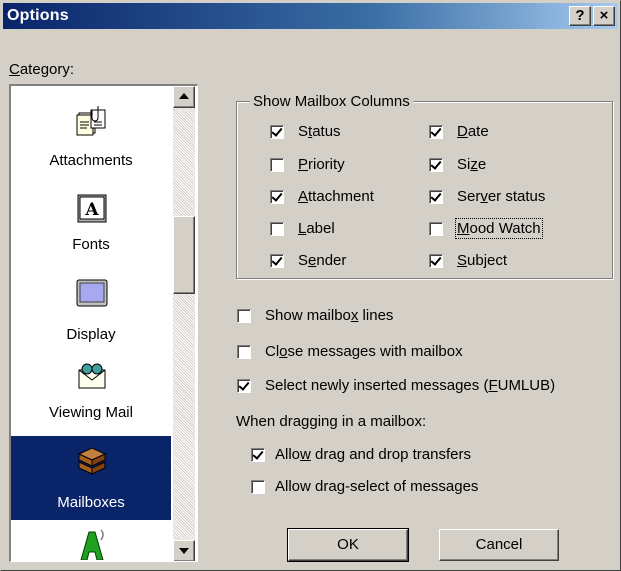 This screenshot has width=621, height=571. Describe the element at coordinates (92, 376) in the screenshot. I see `viewing-mail-icon` at that location.